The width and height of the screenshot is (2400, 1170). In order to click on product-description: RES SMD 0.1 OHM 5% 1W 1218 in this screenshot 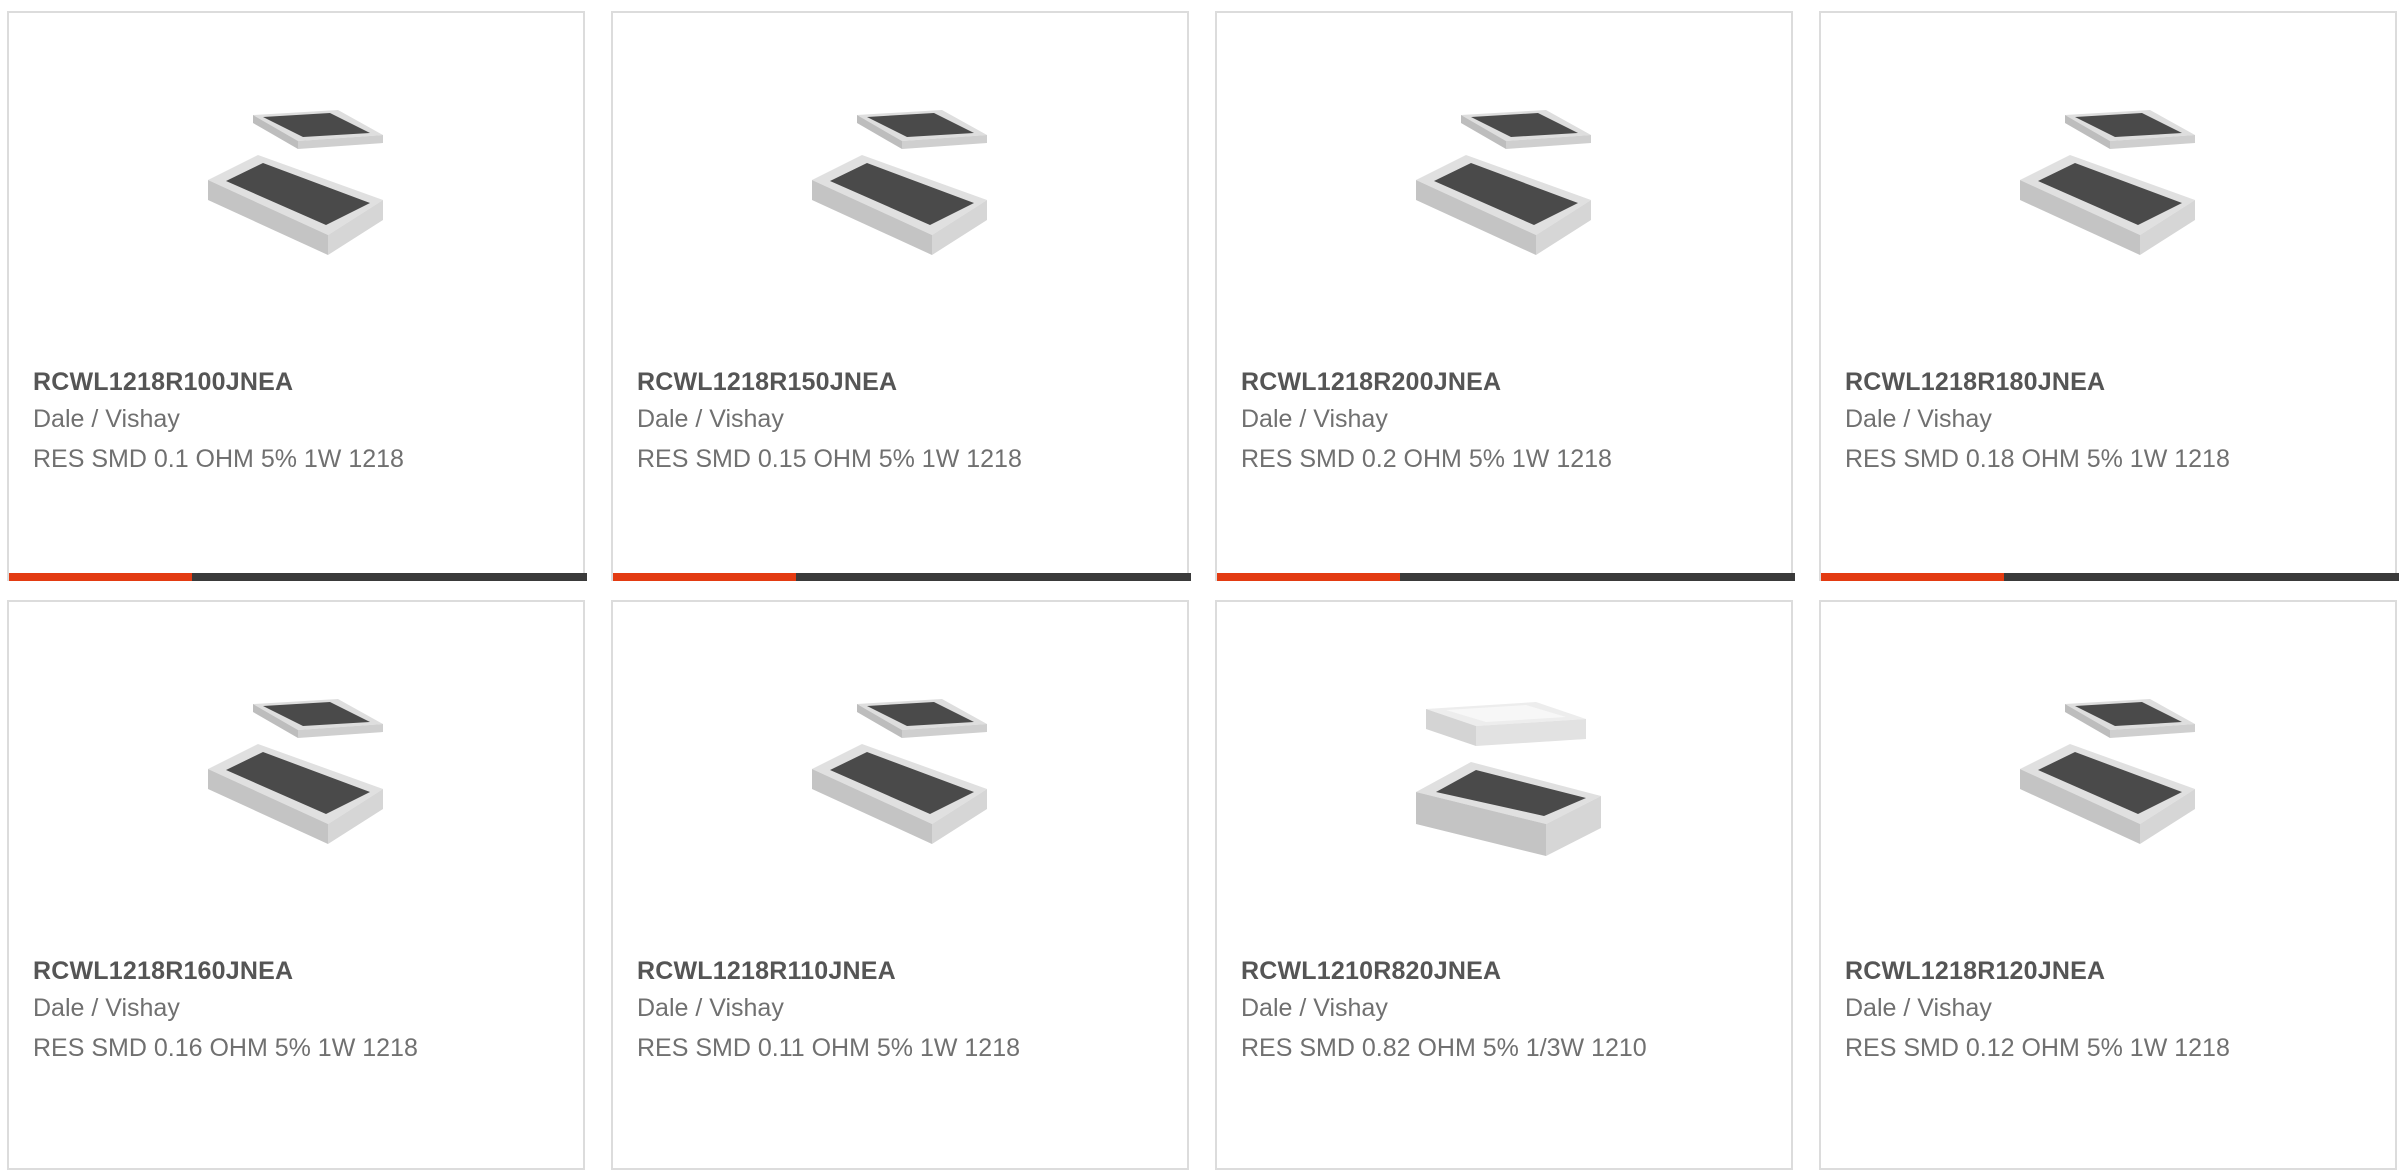, I will do `click(218, 459)`.